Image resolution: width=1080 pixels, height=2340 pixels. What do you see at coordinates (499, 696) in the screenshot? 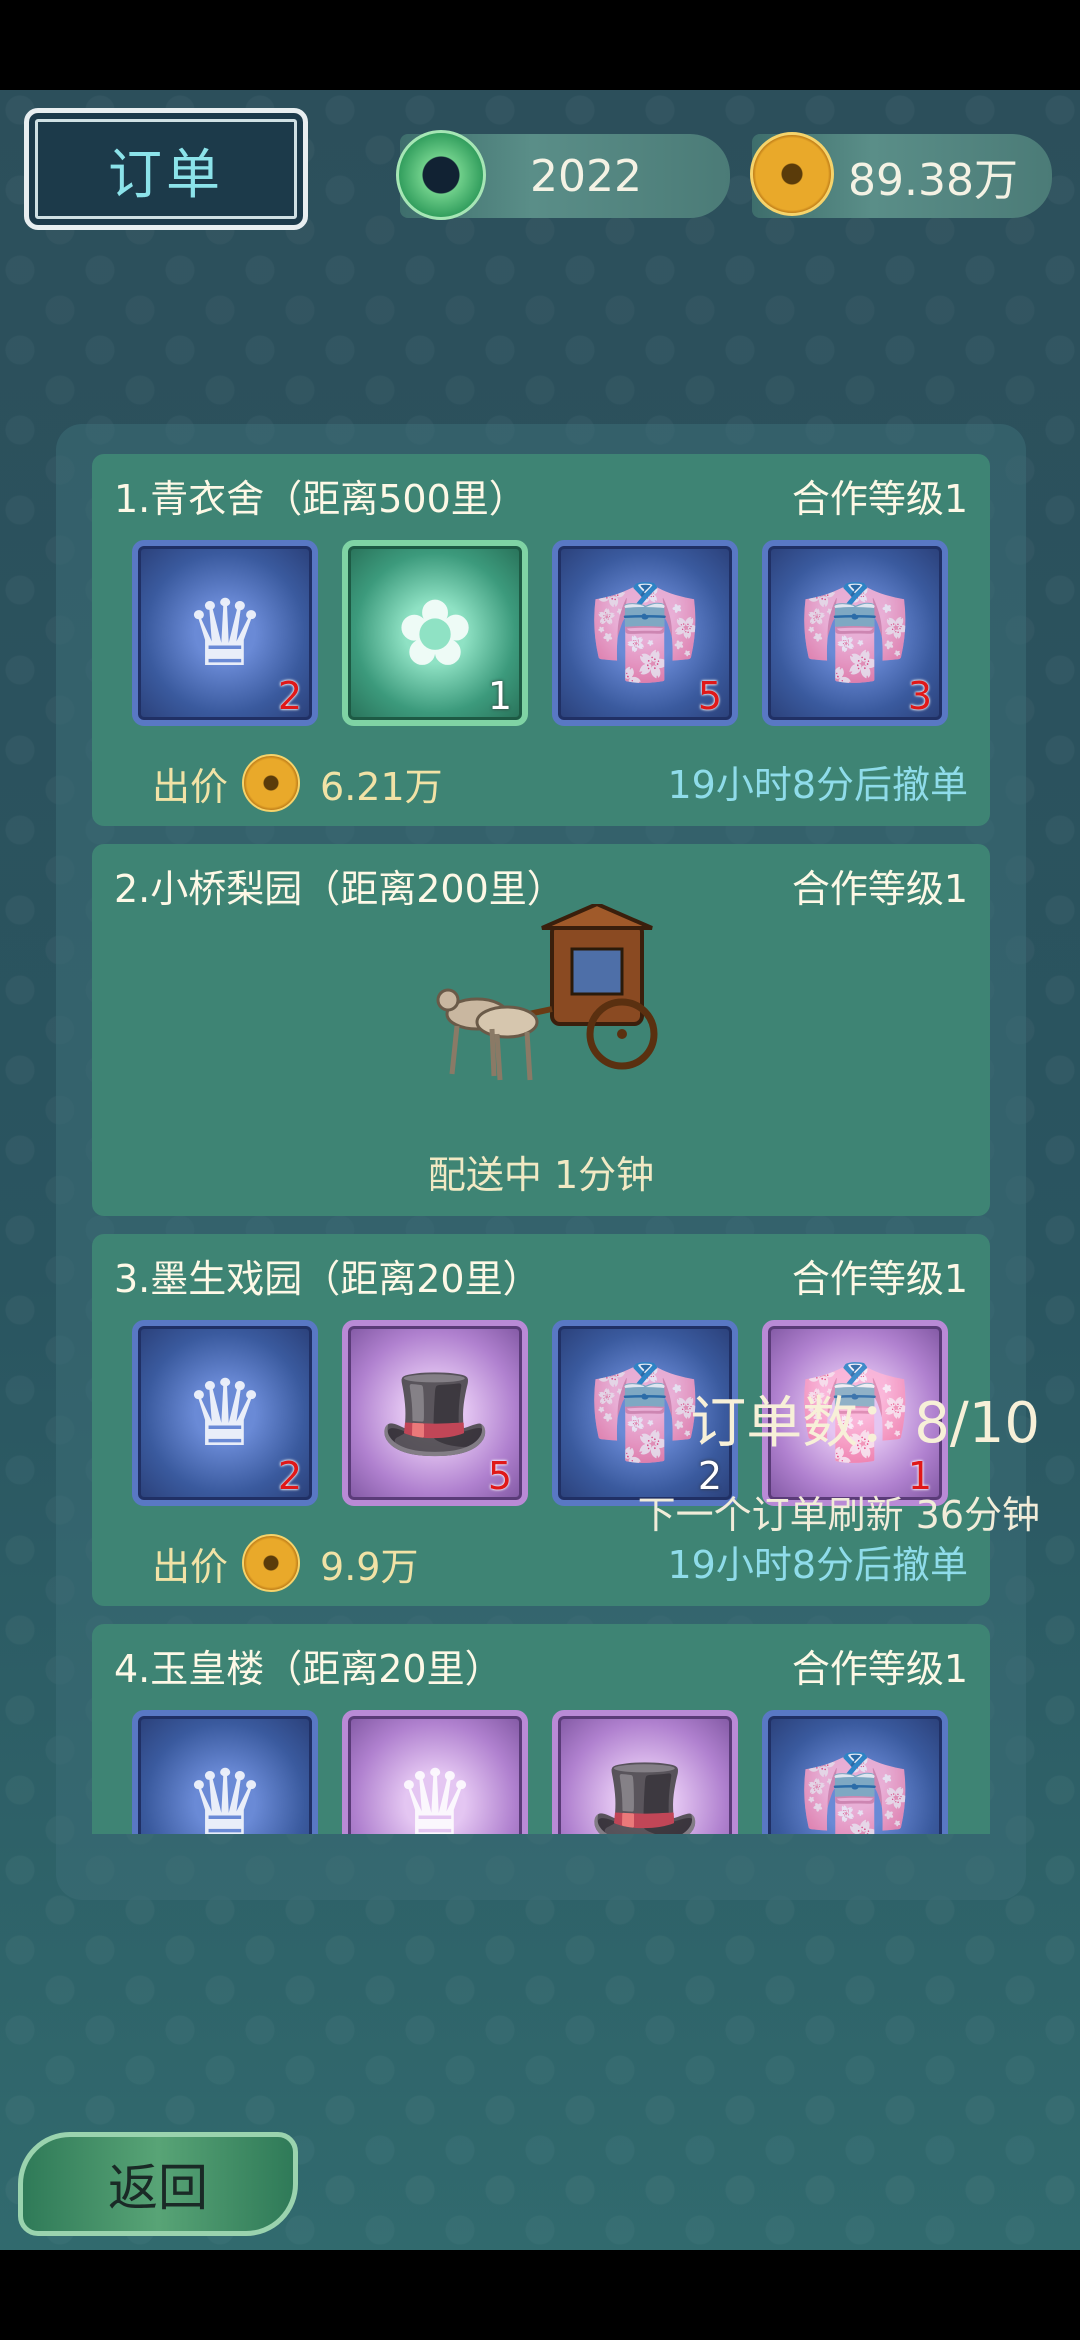
I see `item-count: 1` at bounding box center [499, 696].